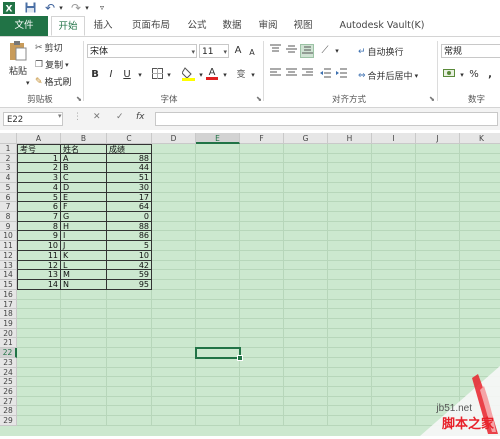  What do you see at coordinates (8, 236) in the screenshot?
I see `row-header: 10` at bounding box center [8, 236].